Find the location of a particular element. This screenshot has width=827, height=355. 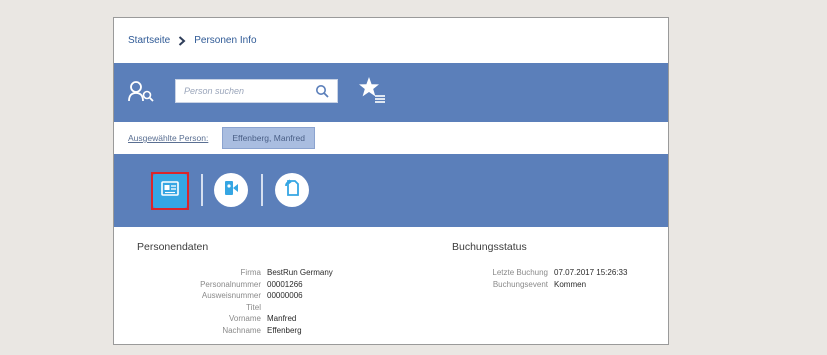

breadcrumb-home-link: Startseite is located at coordinates (149, 40).